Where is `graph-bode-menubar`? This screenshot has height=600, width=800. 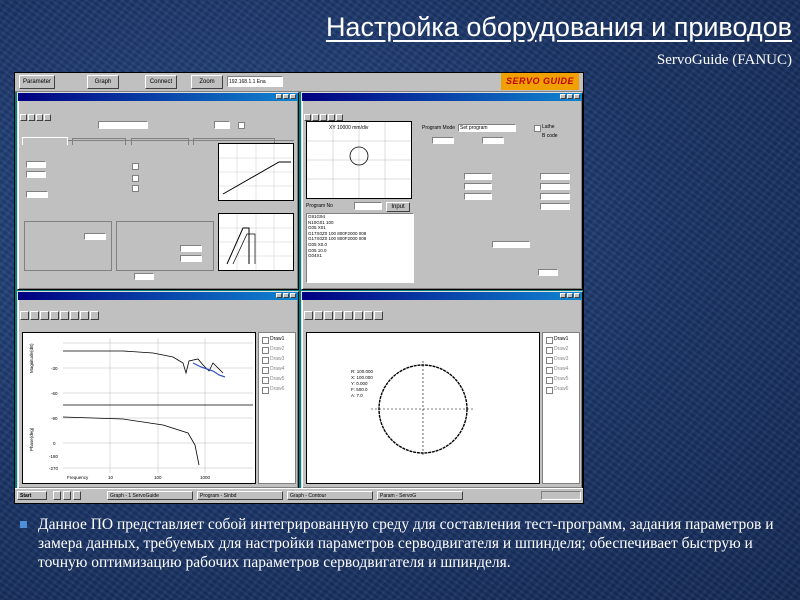 graph-bode-menubar is located at coordinates (158, 303).